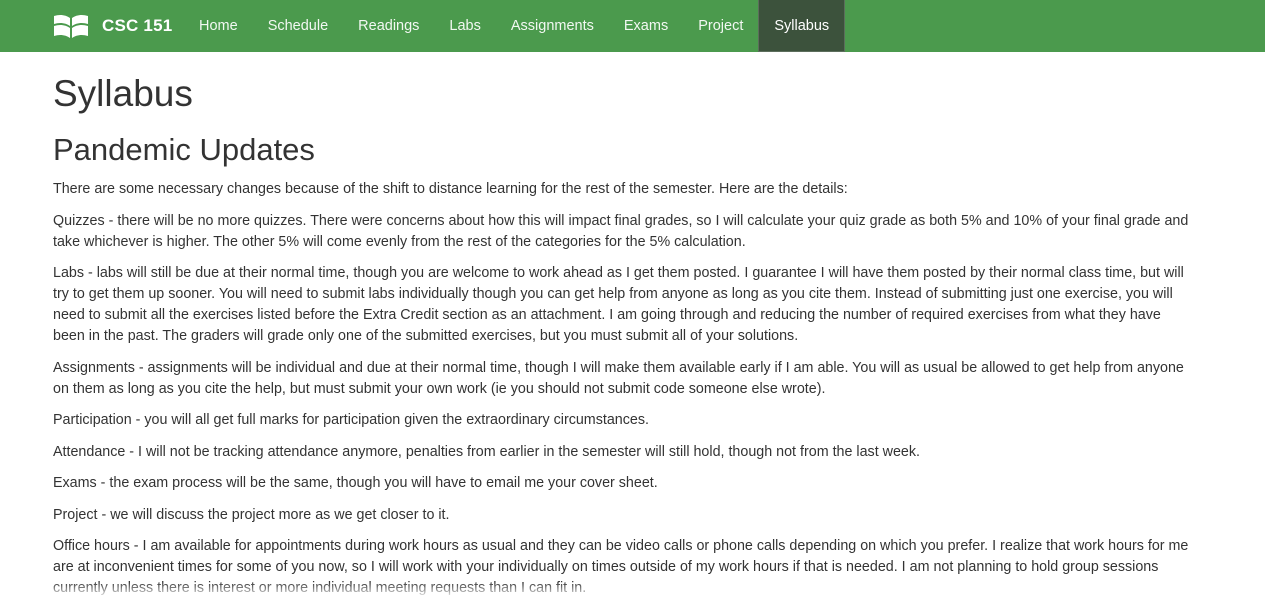 The image size is (1265, 610). I want to click on nav-item-schedule: Schedule, so click(298, 26).